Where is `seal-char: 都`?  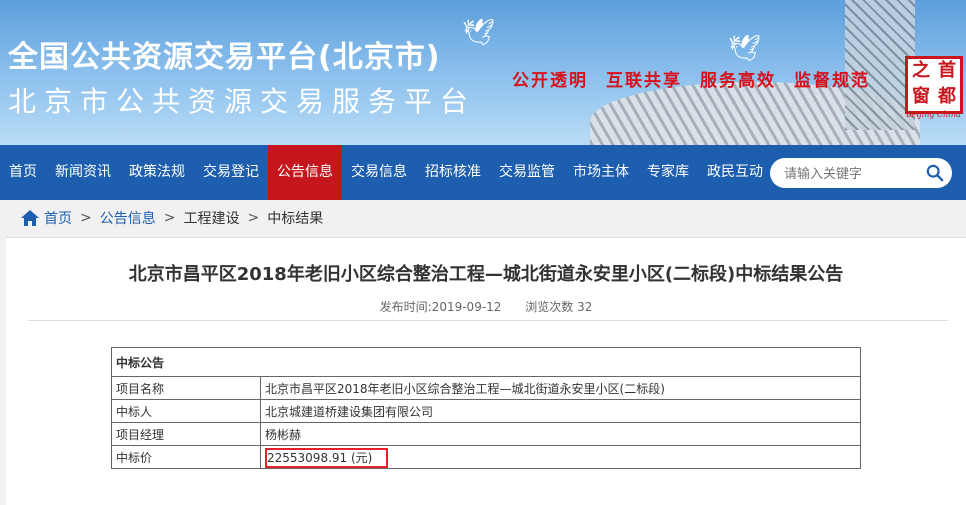 seal-char: 都 is located at coordinates (947, 96).